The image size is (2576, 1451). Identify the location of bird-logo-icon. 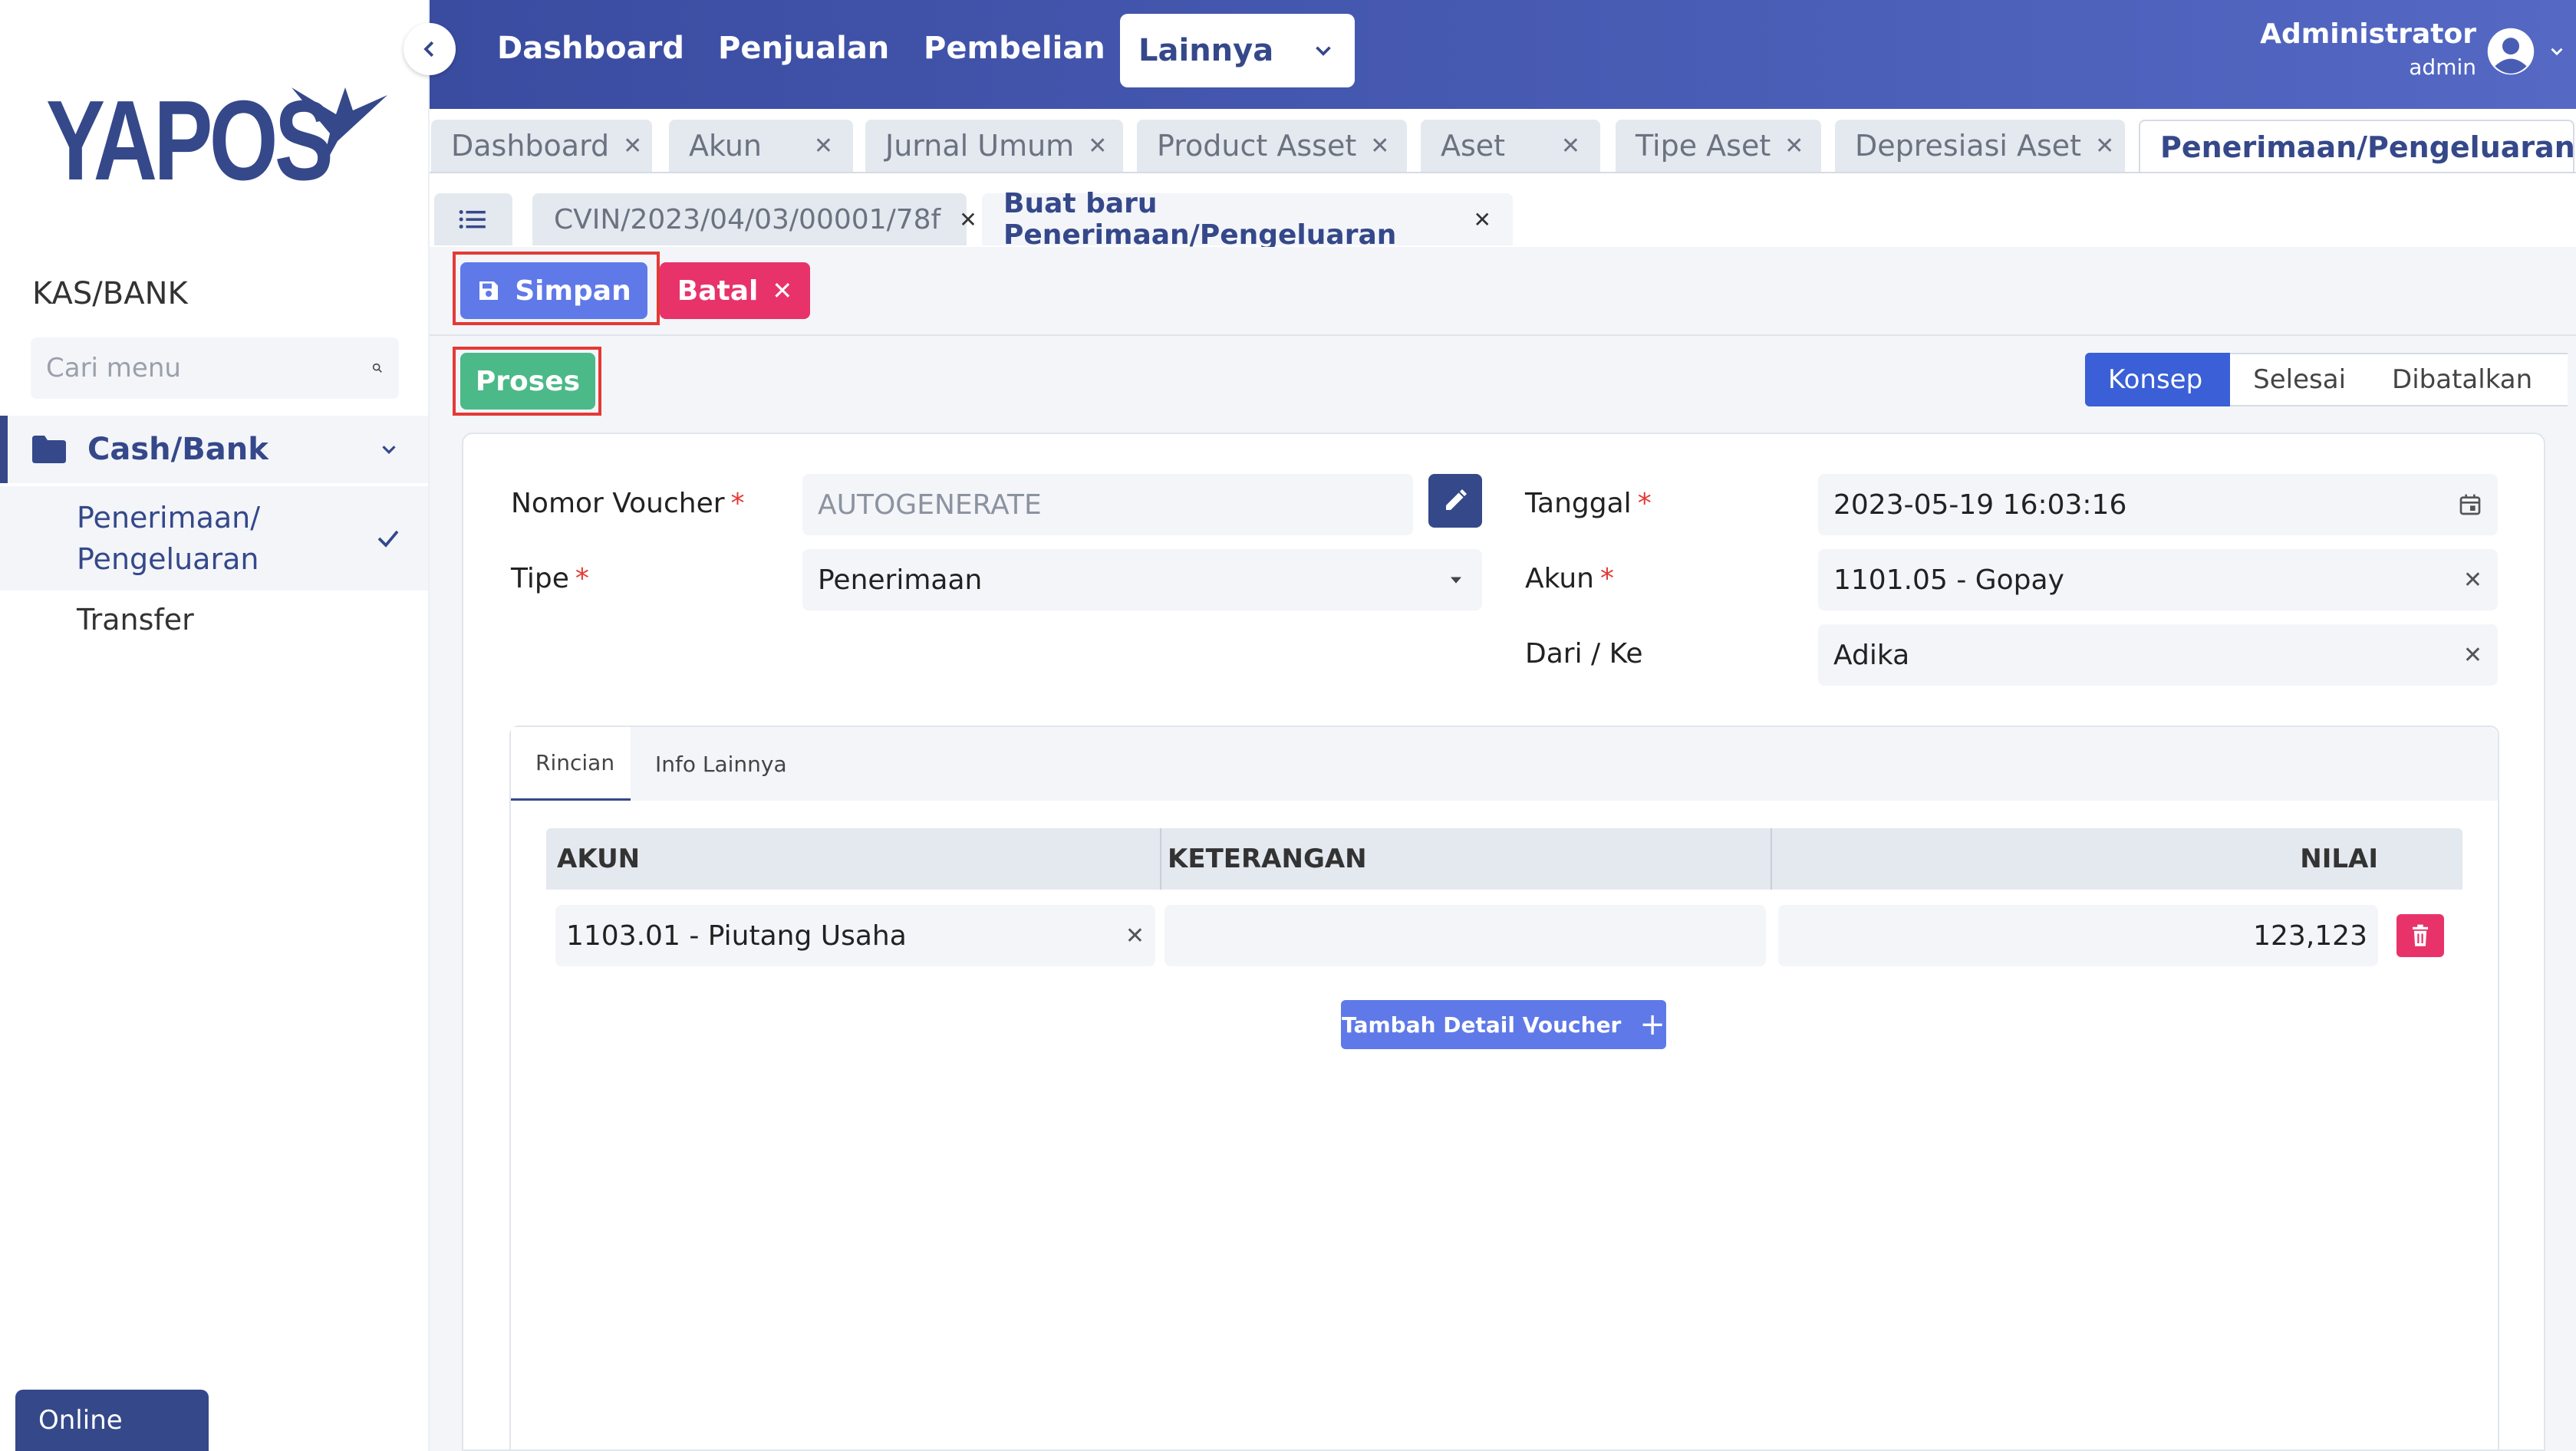
(339, 129).